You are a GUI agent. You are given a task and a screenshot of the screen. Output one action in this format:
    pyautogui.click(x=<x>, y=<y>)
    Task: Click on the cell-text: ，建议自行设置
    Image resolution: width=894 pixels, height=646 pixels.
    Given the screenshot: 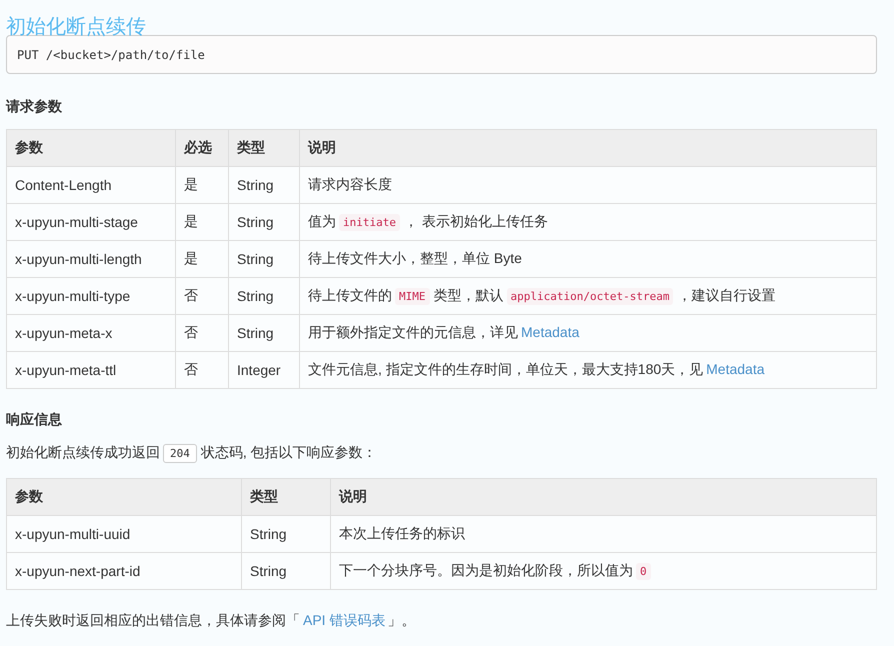 What is the action you would take?
    pyautogui.click(x=726, y=295)
    